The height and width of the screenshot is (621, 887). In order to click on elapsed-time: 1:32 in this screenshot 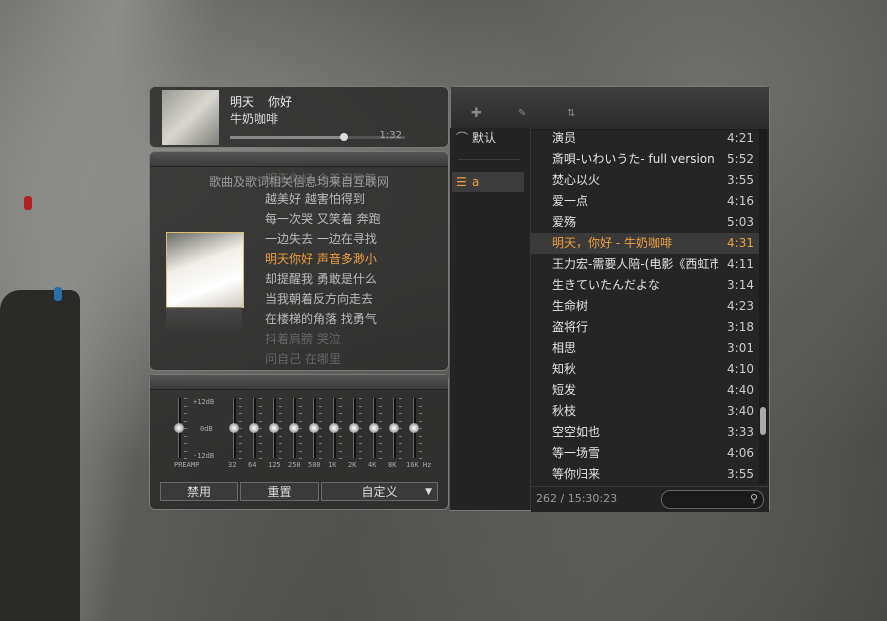, I will do `click(390, 135)`.